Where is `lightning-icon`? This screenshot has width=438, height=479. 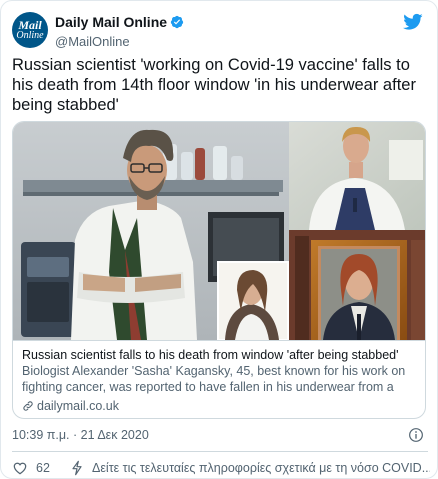 lightning-icon is located at coordinates (77, 468).